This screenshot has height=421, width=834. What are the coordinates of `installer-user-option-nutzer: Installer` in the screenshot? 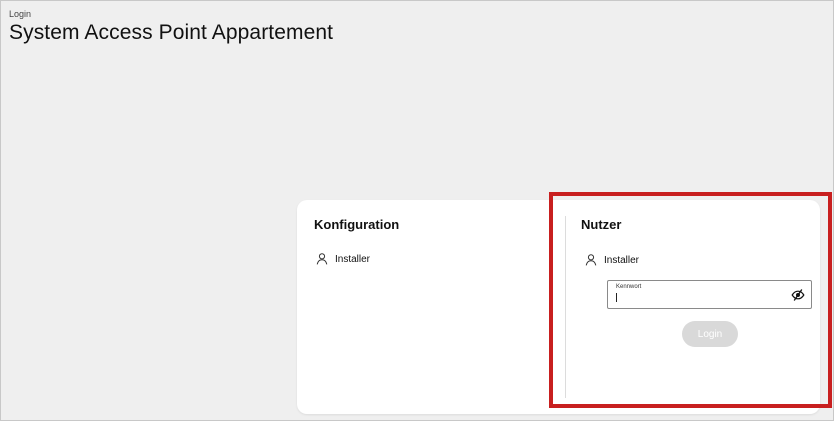 It's located at (611, 260).